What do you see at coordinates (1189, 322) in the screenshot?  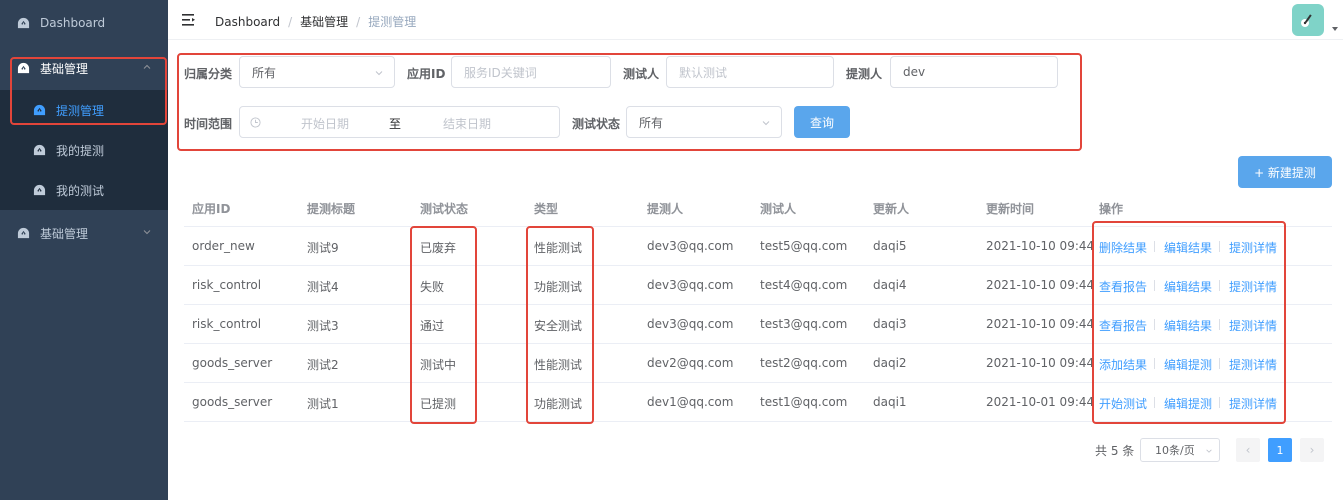 I see `annotation-operations-column-box` at bounding box center [1189, 322].